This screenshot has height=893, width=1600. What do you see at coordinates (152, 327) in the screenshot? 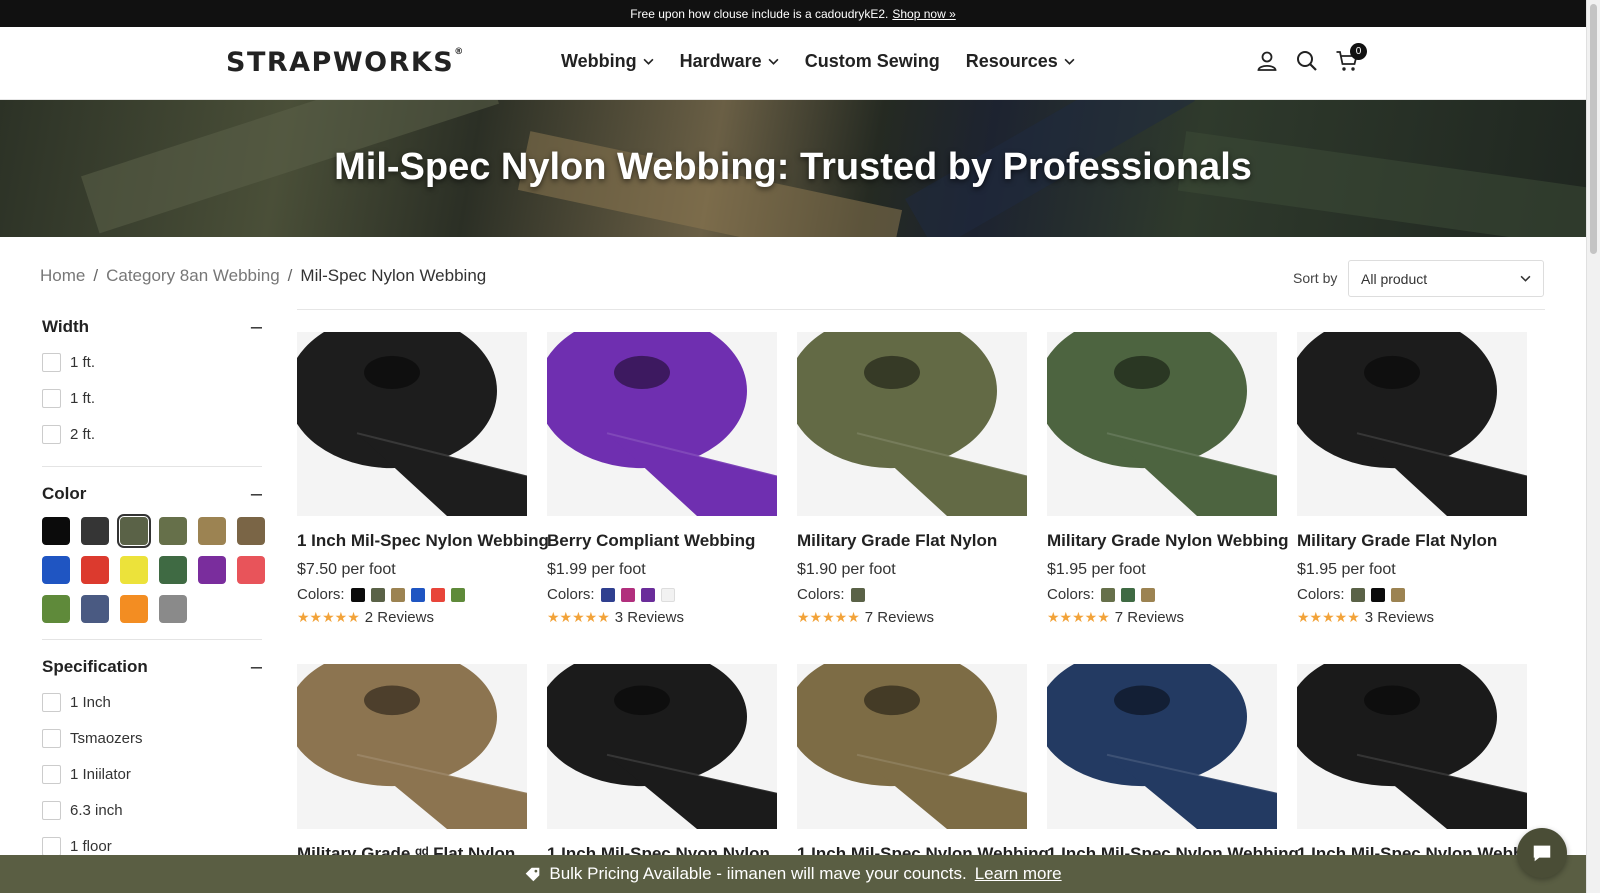
I see `filter-width-header: Width –` at bounding box center [152, 327].